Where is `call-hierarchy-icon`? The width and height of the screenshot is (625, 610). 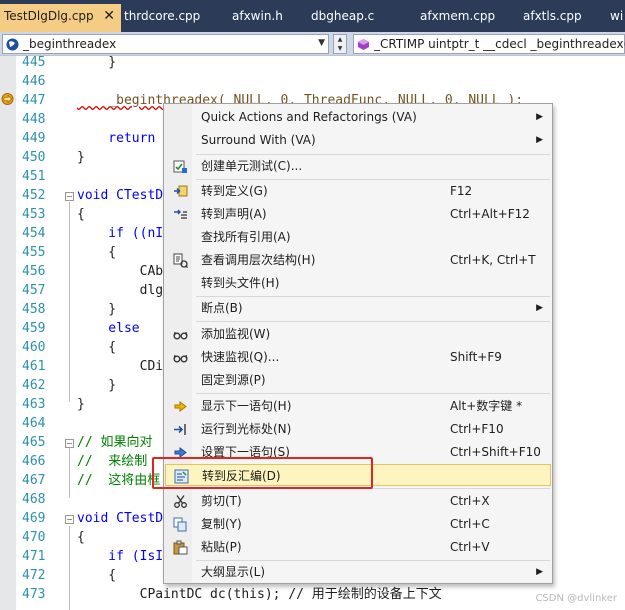
call-hierarchy-icon is located at coordinates (180, 260).